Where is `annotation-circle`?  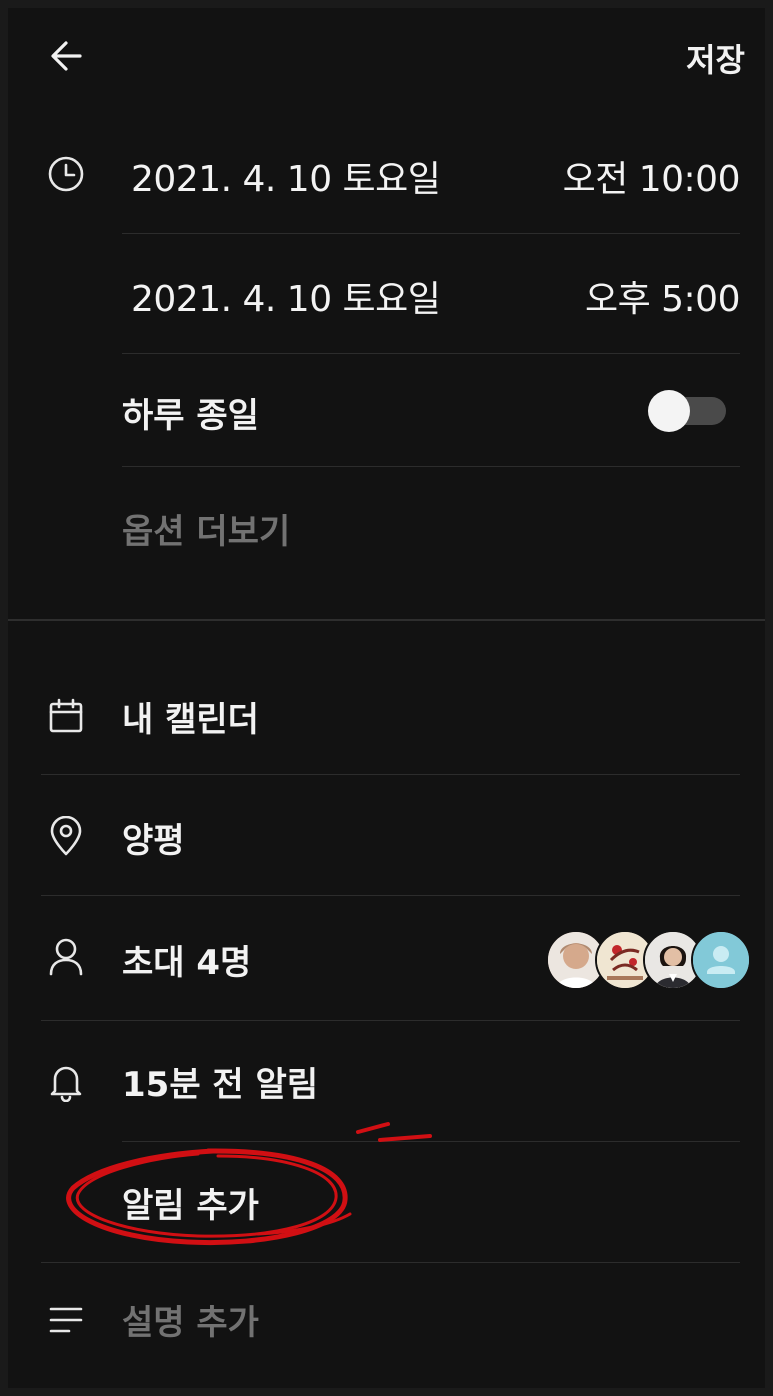
annotation-circle is located at coordinates (249, 1184).